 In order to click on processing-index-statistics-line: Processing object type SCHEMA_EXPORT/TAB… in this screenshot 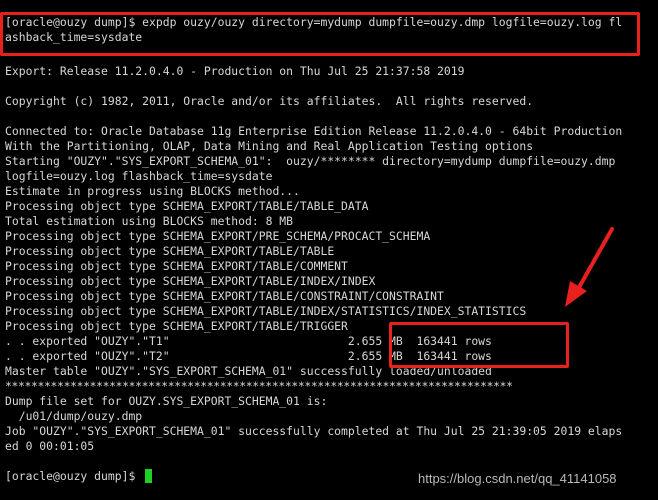, I will do `click(266, 311)`.